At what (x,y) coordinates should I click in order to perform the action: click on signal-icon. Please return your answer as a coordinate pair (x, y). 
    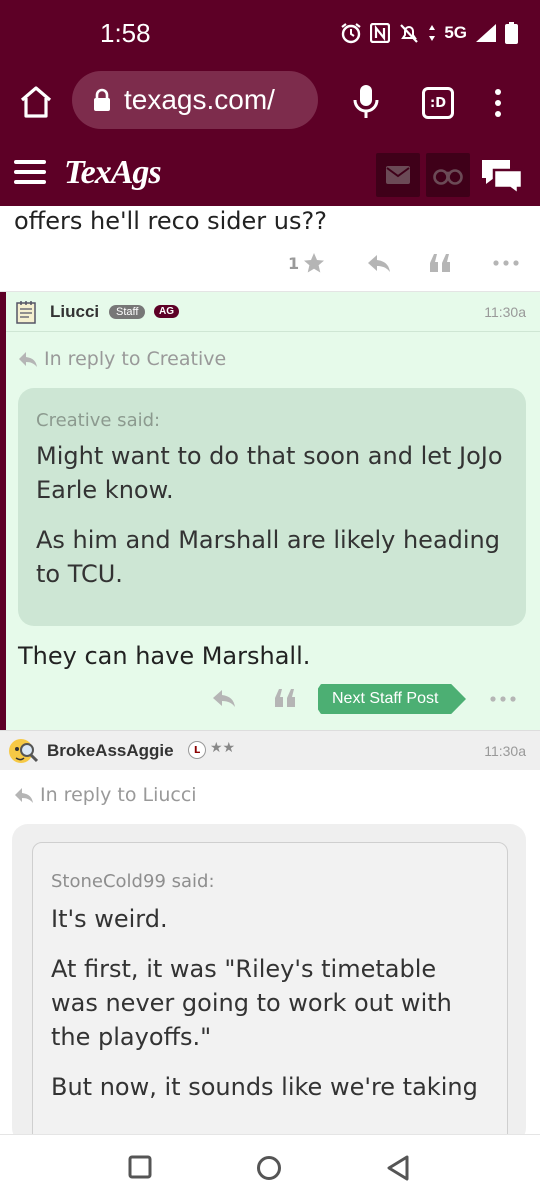
    Looking at the image, I should click on (486, 33).